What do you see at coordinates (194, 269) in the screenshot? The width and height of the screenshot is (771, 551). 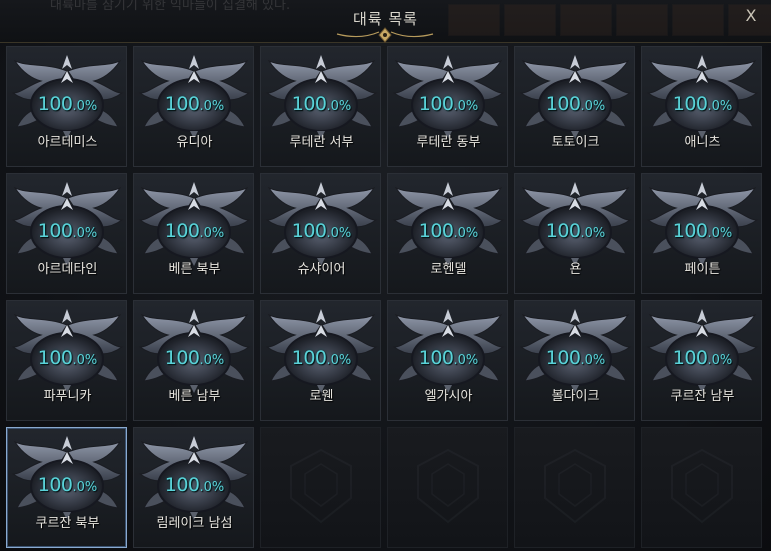 I see `continent-name: 베른 북부` at bounding box center [194, 269].